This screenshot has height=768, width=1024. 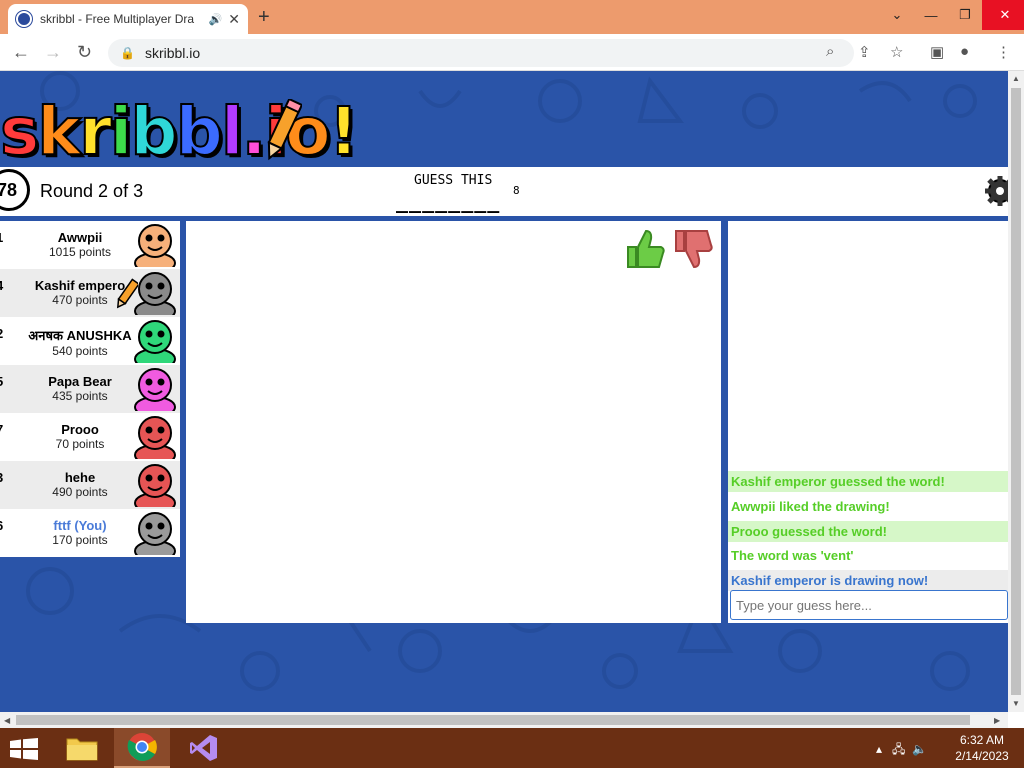 I want to click on player-rank: 6, so click(x=1, y=525).